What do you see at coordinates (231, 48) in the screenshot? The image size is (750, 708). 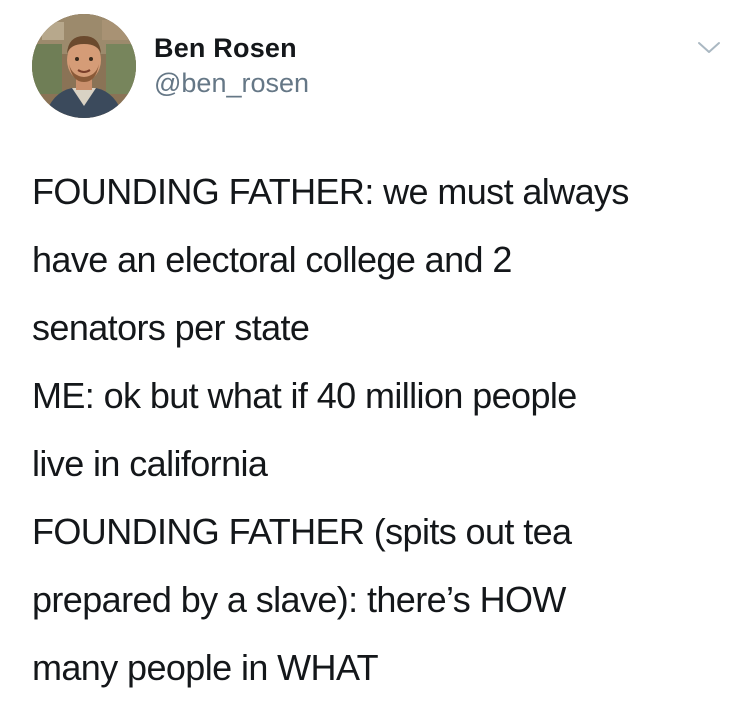 I see `display-name: Ben Rosen` at bounding box center [231, 48].